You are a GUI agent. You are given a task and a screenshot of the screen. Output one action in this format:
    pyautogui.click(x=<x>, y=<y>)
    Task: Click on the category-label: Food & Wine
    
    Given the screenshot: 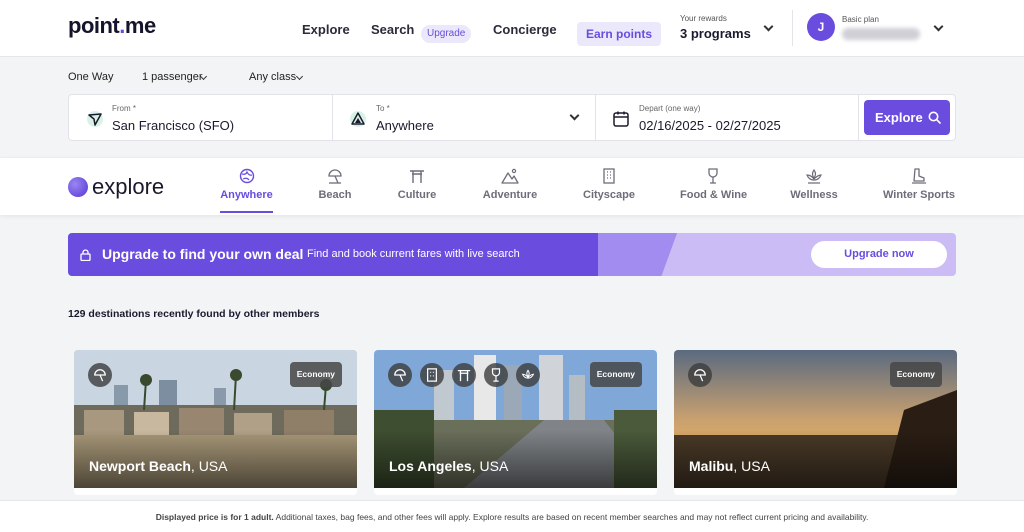 What is the action you would take?
    pyautogui.click(x=714, y=195)
    